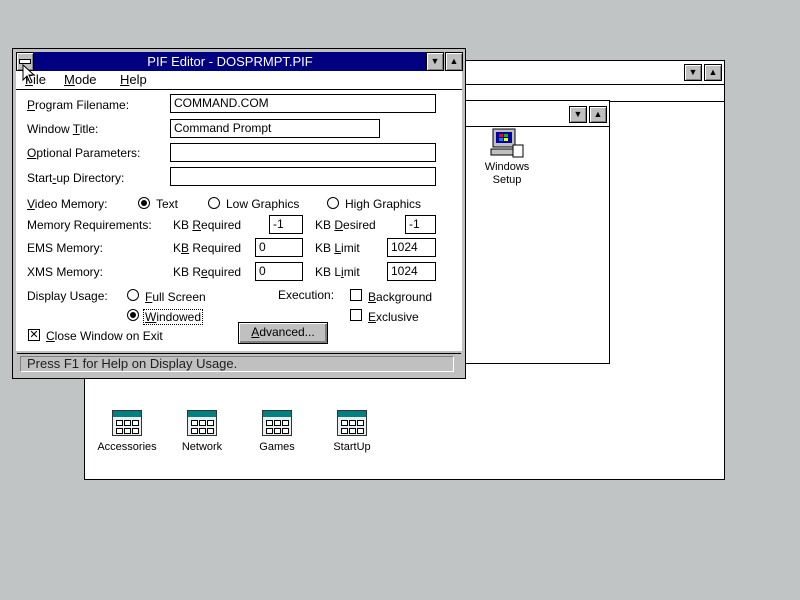  I want to click on background-checkbox, so click(356, 295).